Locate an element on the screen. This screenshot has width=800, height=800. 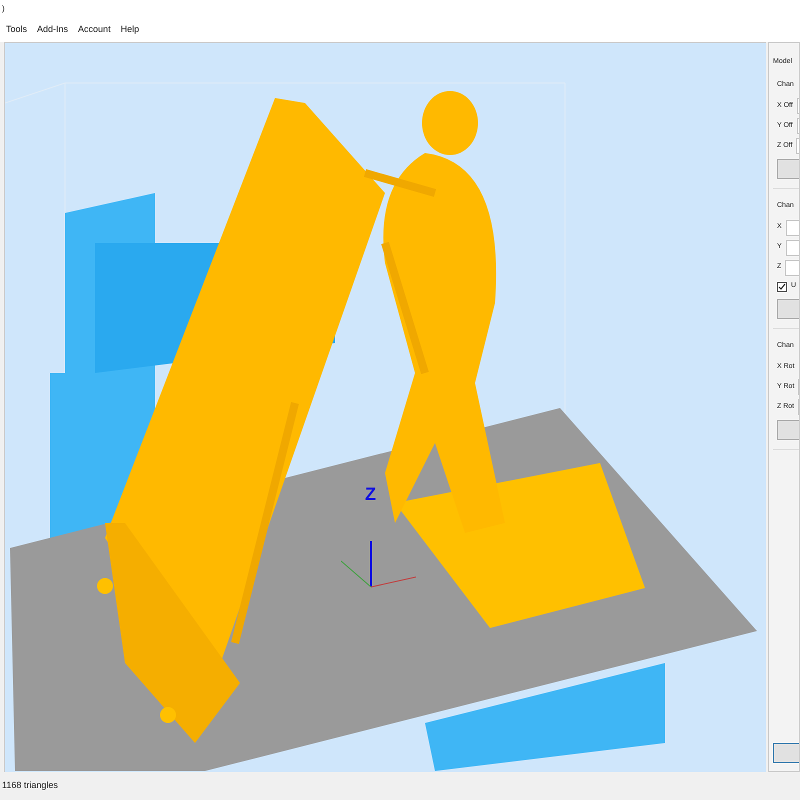
axis-label: Z is located at coordinates (370, 494).